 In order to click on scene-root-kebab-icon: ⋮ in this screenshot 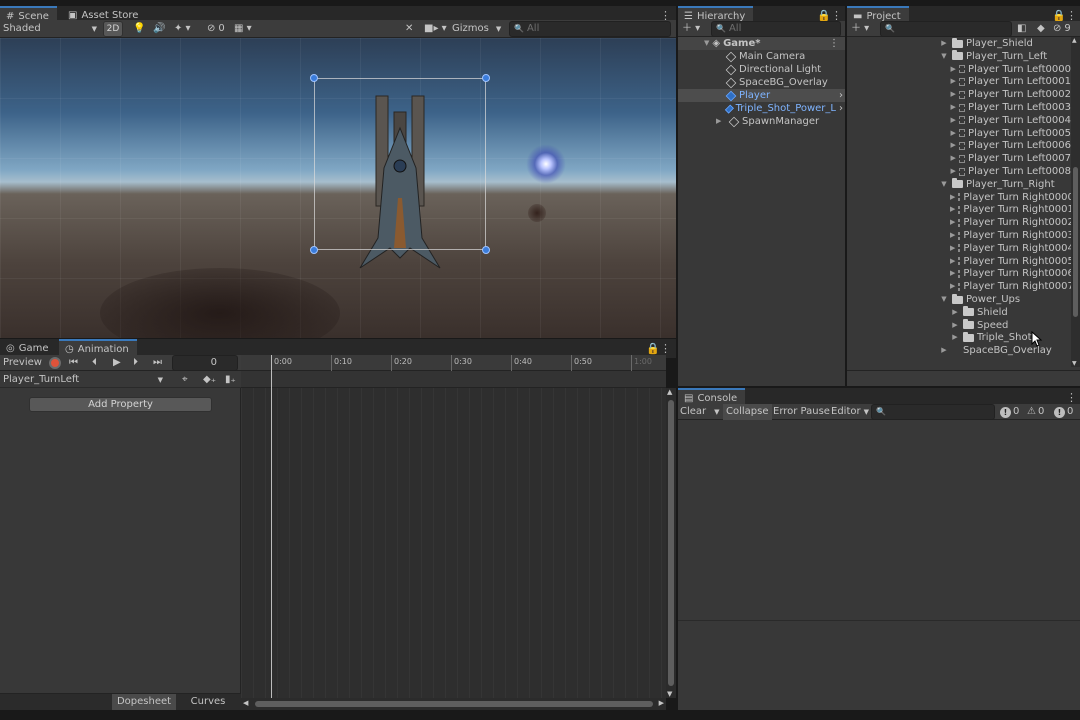, I will do `click(834, 43)`.